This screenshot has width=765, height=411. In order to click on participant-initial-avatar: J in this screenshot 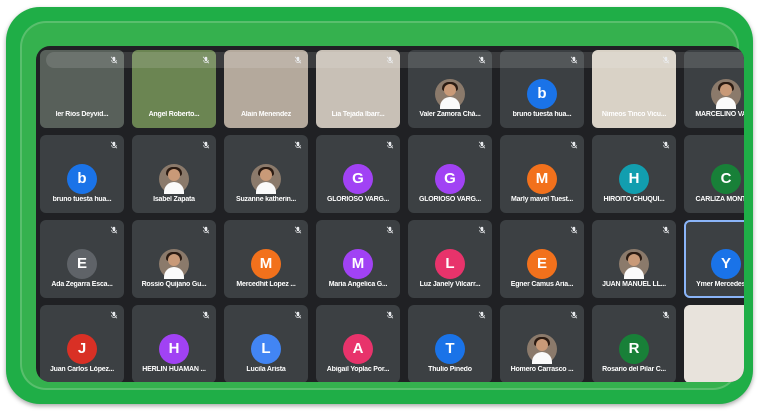, I will do `click(82, 349)`.